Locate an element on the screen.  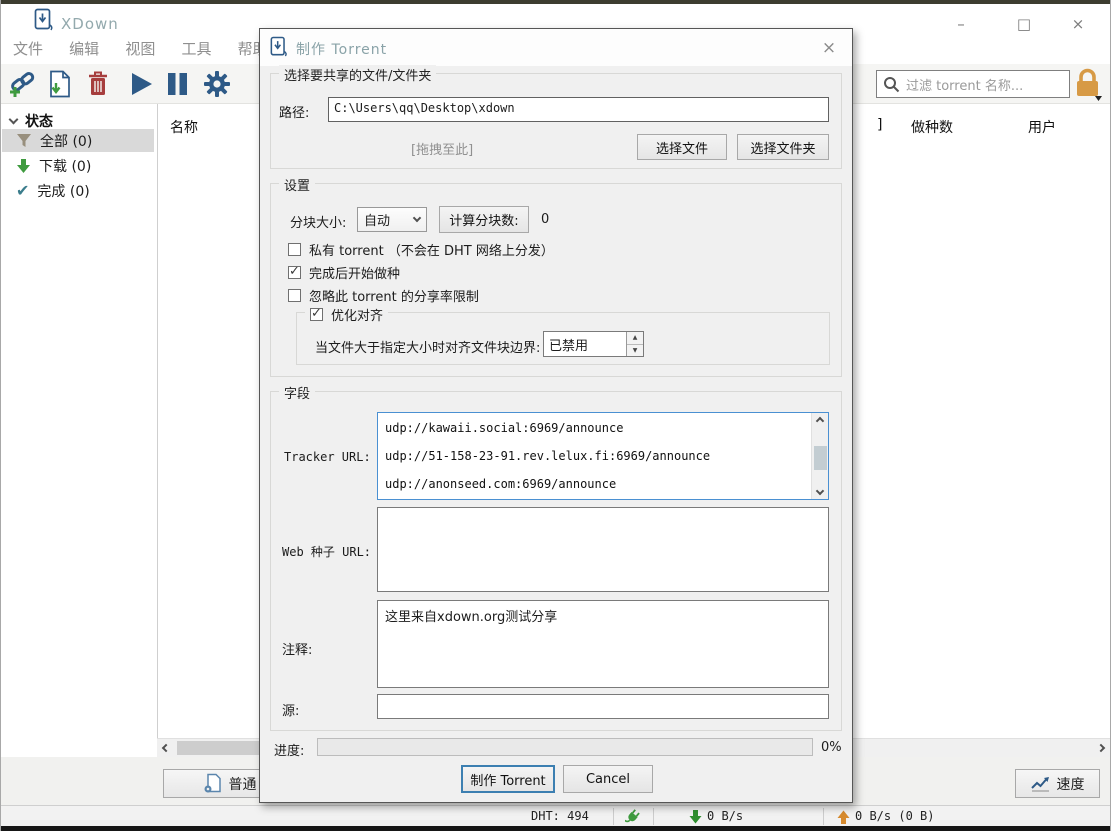
private-torrent-label: 私有 torrent （不会在 DHT 网络上分发） is located at coordinates (431, 251).